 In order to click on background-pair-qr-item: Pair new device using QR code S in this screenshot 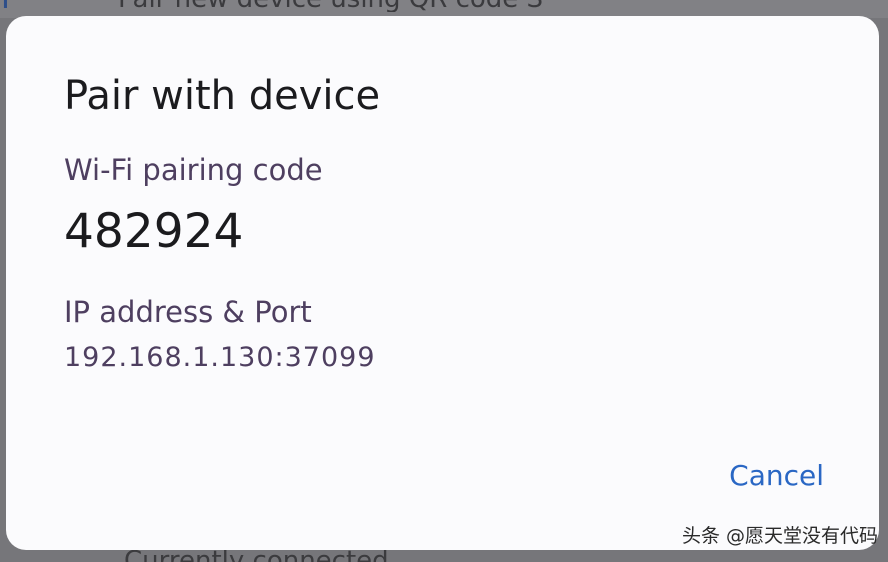, I will do `click(398, 6)`.